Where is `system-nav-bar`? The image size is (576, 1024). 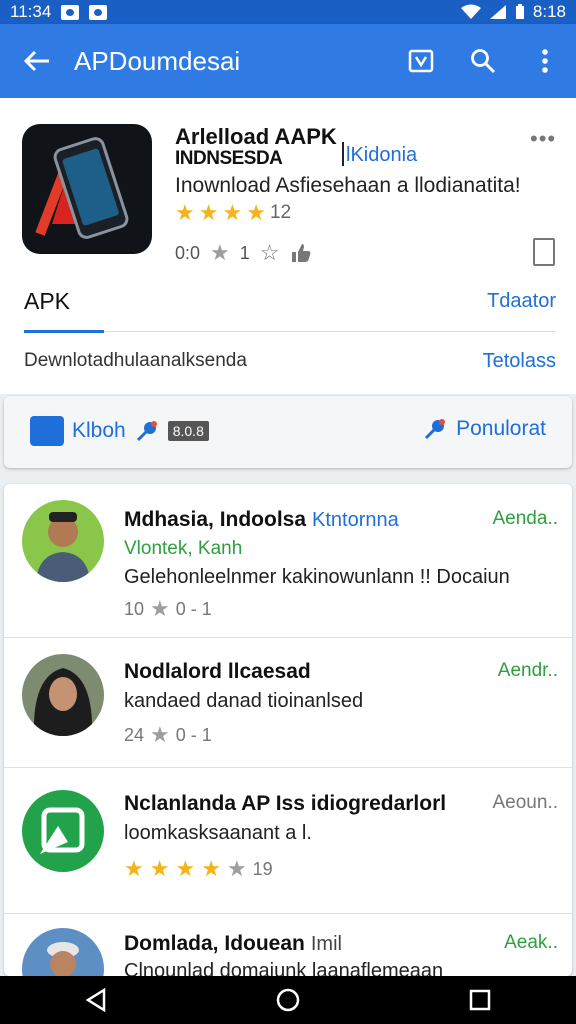 system-nav-bar is located at coordinates (288, 1000).